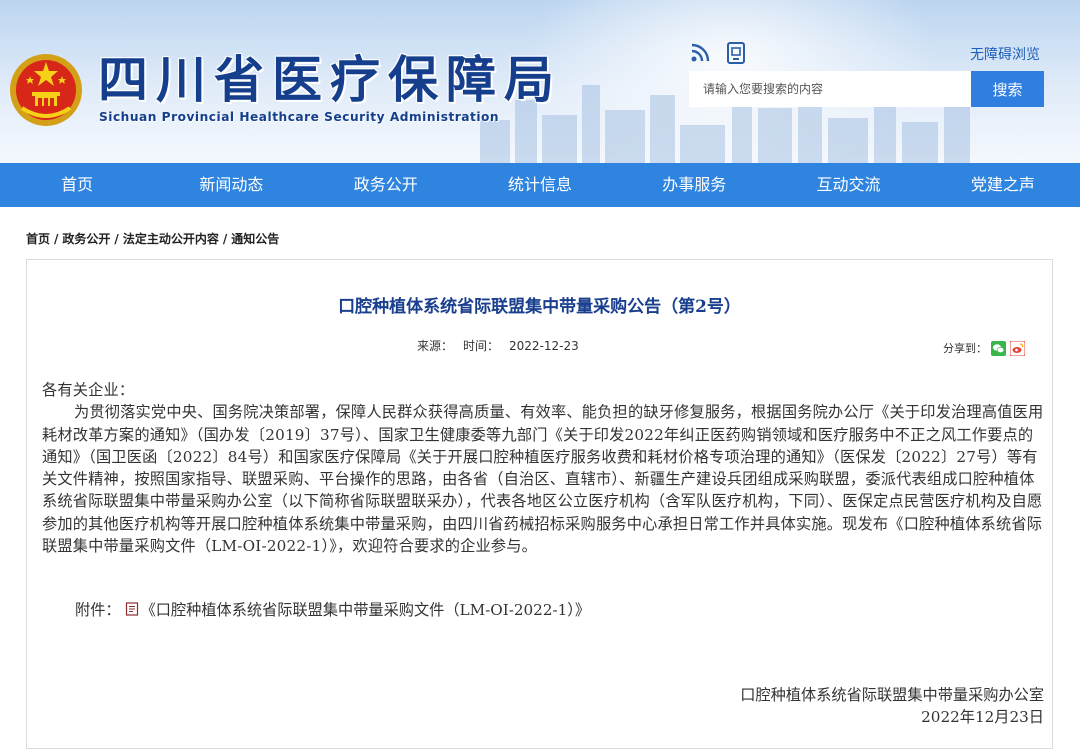  I want to click on search-input, so click(830, 89).